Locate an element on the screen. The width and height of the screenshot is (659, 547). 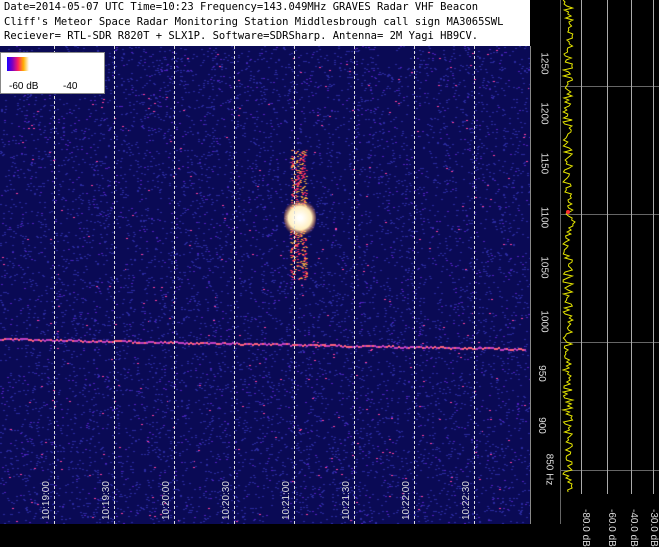
db-label: -60.0 dB is located at coordinates (611, 528).